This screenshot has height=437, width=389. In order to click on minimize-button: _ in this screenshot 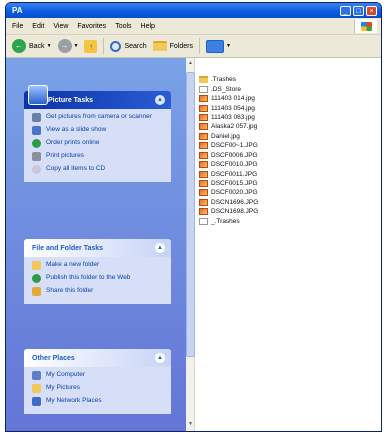, I will do `click(345, 10)`.